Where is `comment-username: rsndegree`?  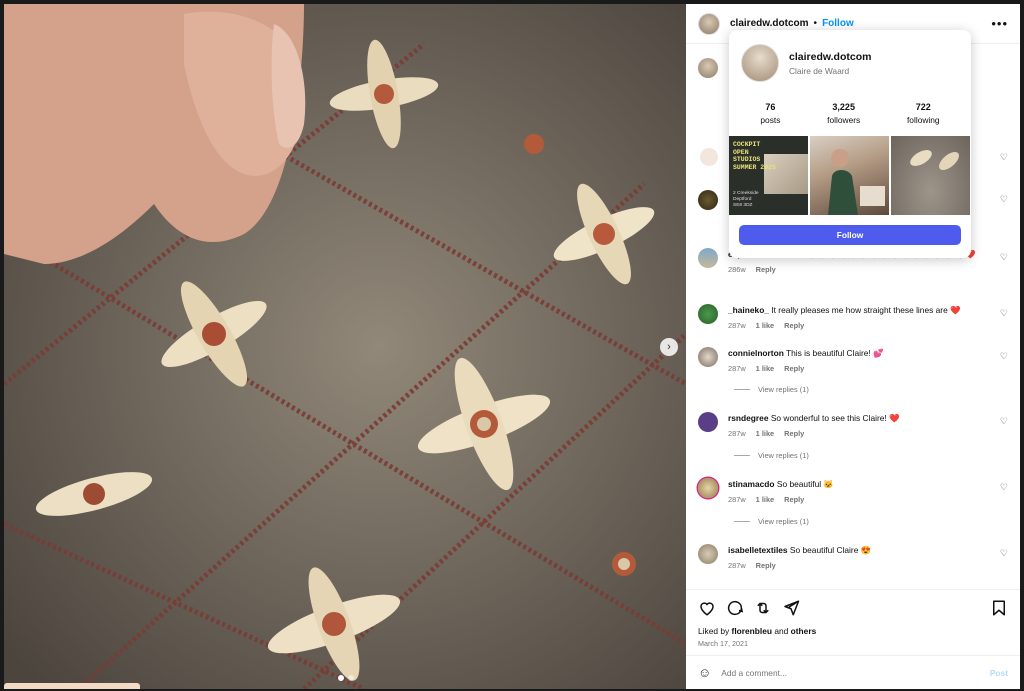 comment-username: rsndegree is located at coordinates (748, 418).